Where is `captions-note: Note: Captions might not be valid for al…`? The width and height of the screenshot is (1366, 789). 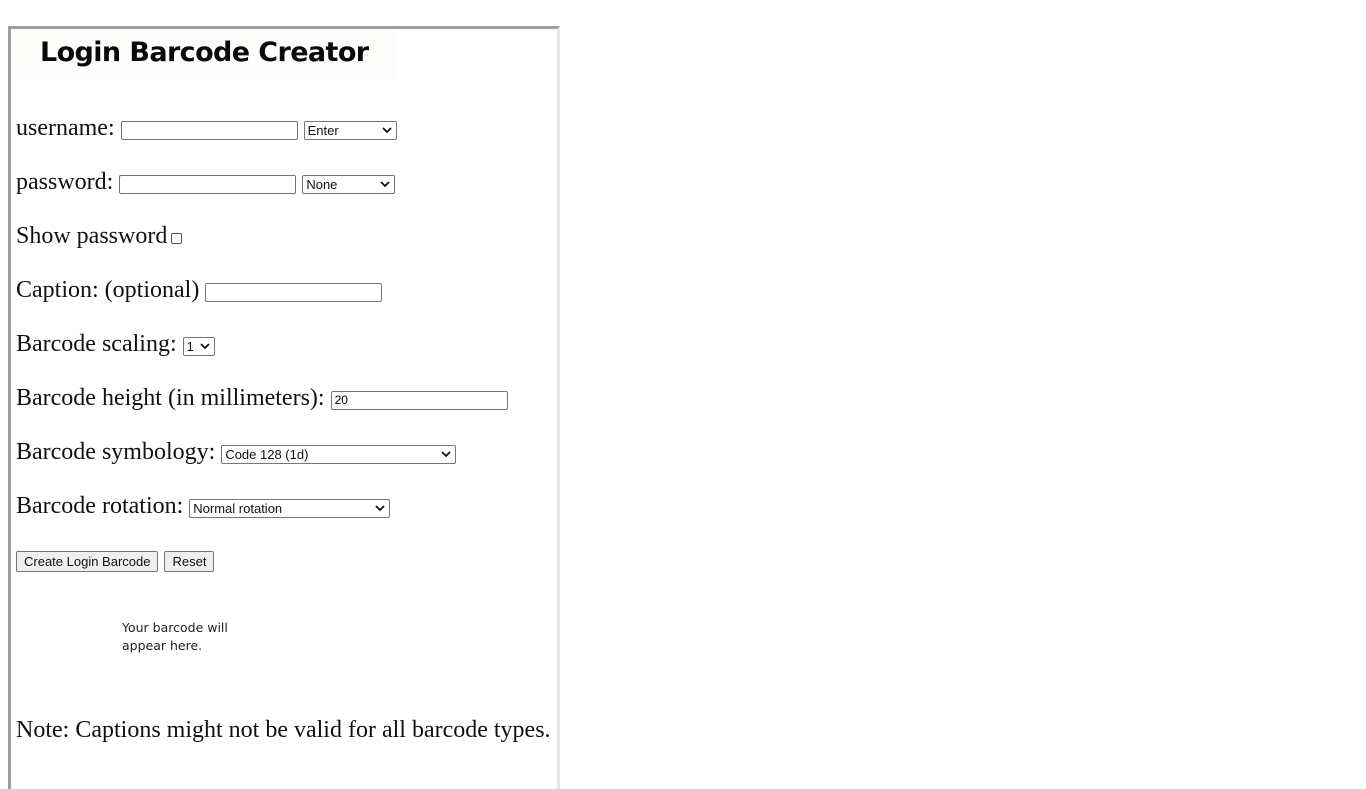
captions-note: Note: Captions might not be valid for al… is located at coordinates (283, 730).